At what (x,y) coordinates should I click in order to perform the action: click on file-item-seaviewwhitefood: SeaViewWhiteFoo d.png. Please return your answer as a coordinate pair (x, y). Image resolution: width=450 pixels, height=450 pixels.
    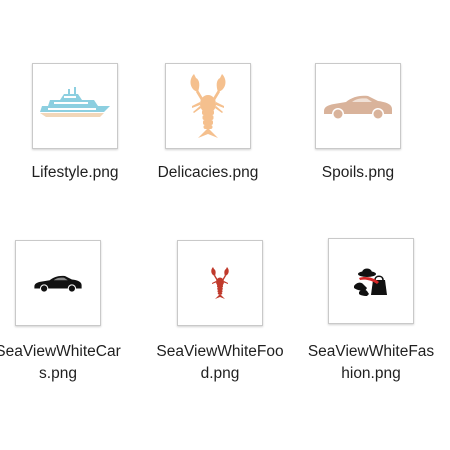
    Looking at the image, I should click on (220, 318).